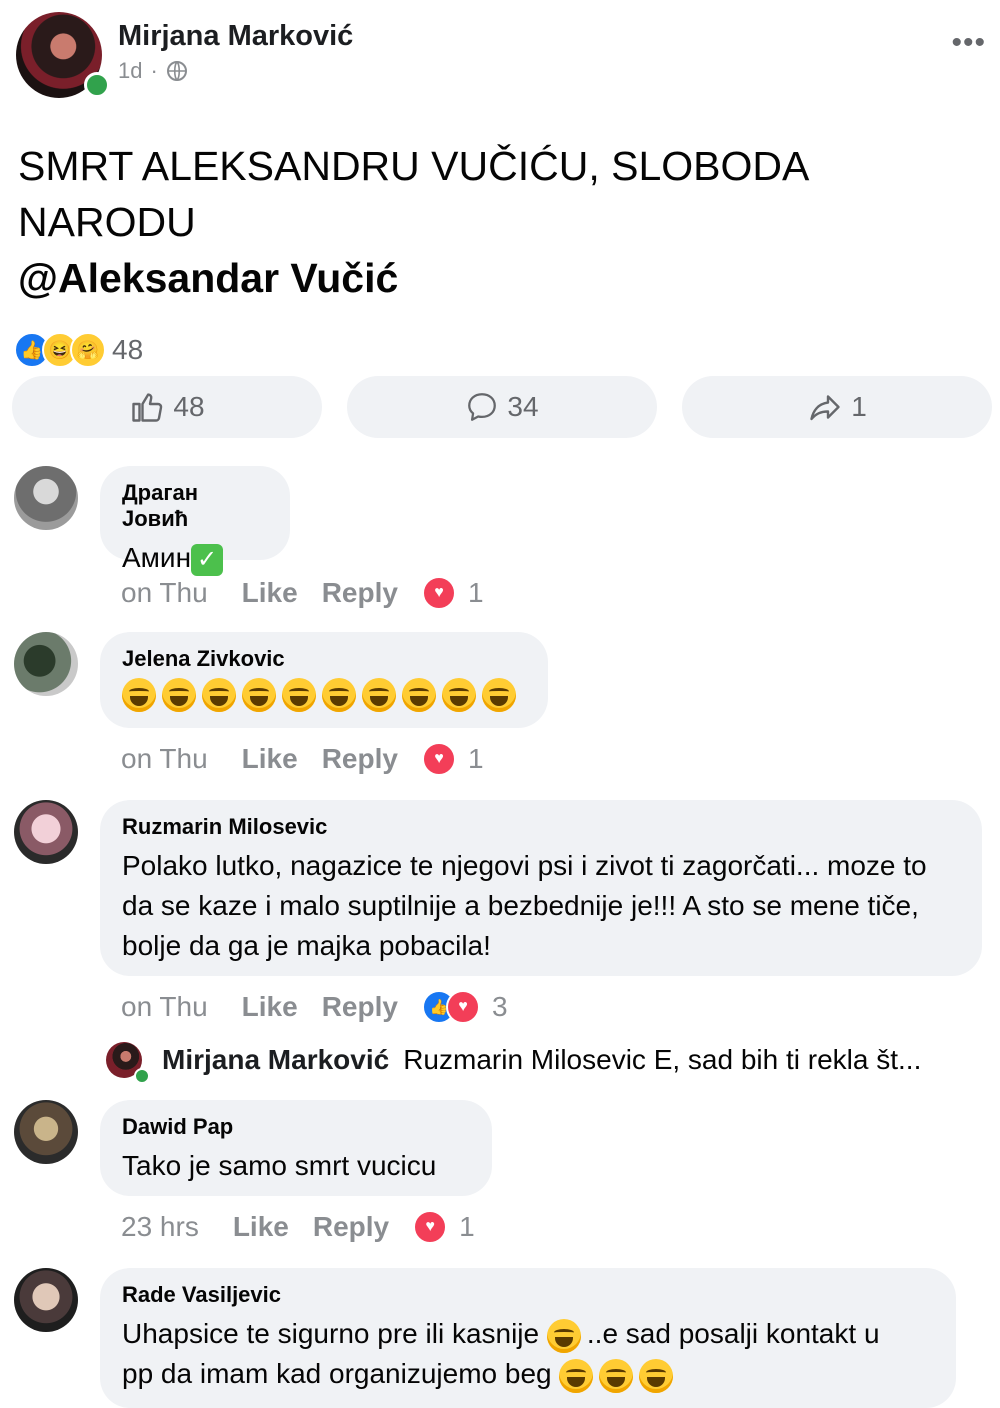 The width and height of the screenshot is (1000, 1408). Describe the element at coordinates (414, 166) in the screenshot. I see `post-text-line1: SMRT ALEKSANDRU VUČIĆU, SLOBODA` at that location.